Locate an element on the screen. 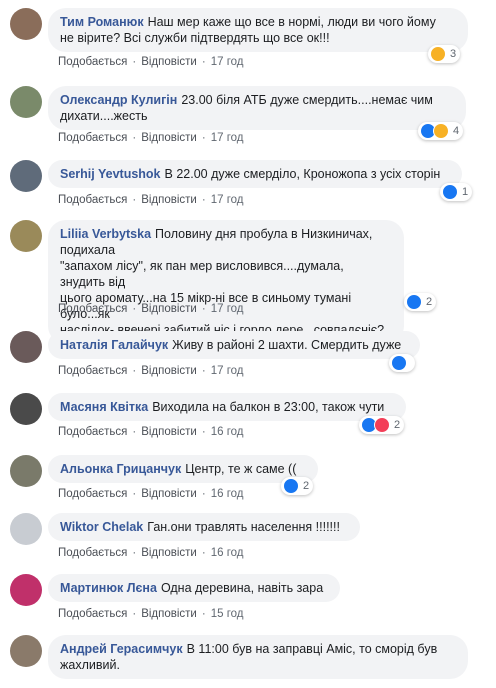  author-name: Тим Романюк is located at coordinates (102, 22).